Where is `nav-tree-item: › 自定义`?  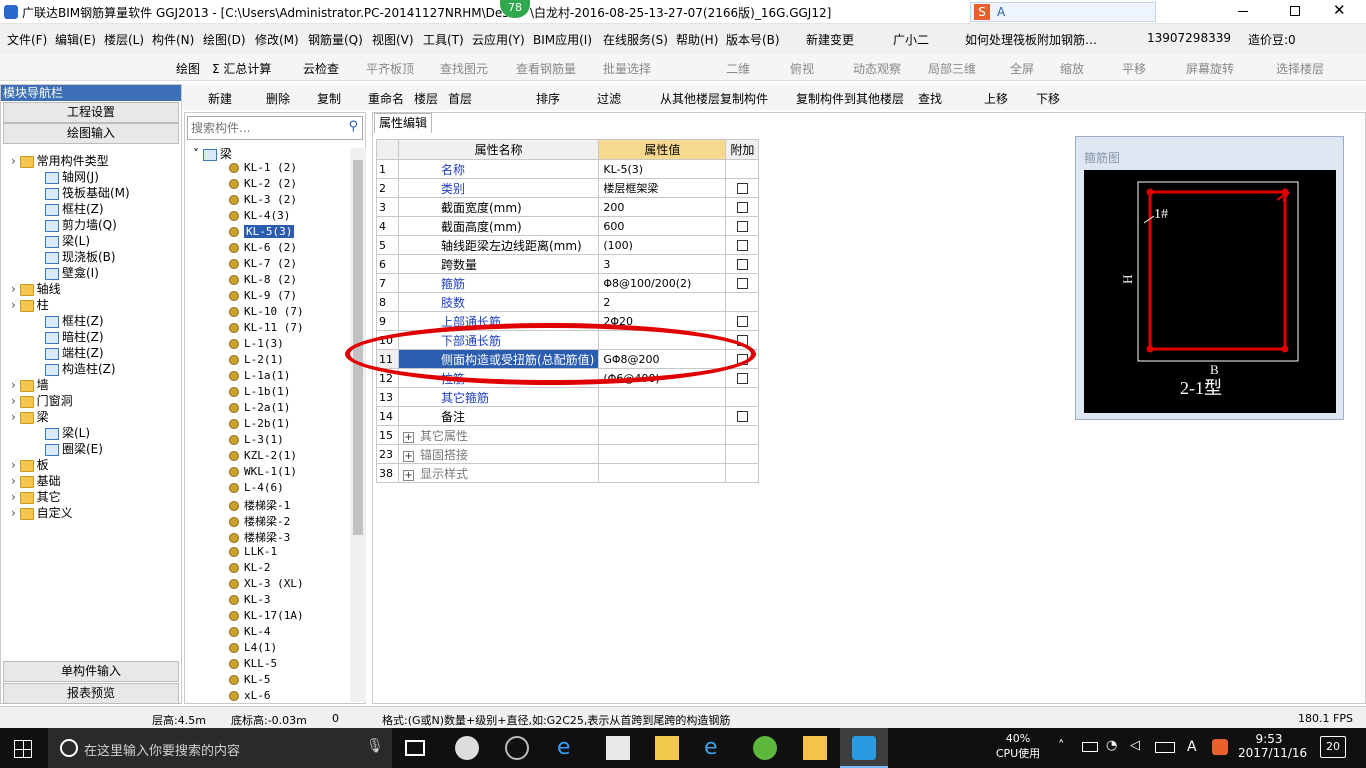 nav-tree-item: › 自定义 is located at coordinates (42, 512).